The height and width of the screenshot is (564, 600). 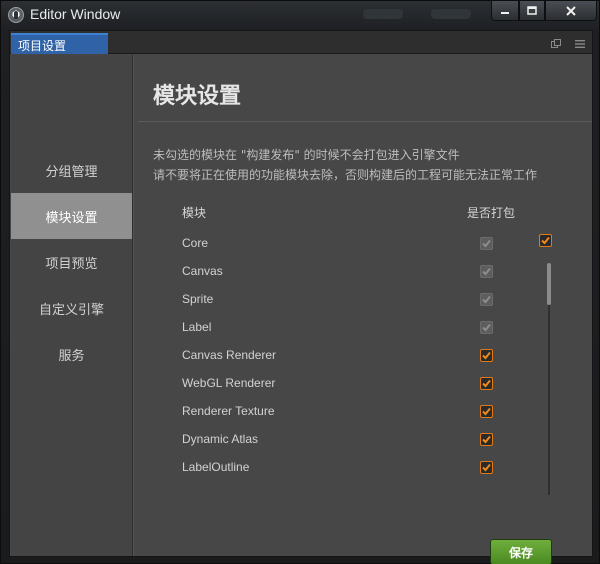 What do you see at coordinates (364, 356) in the screenshot?
I see `list-item: Canvas Renderer` at bounding box center [364, 356].